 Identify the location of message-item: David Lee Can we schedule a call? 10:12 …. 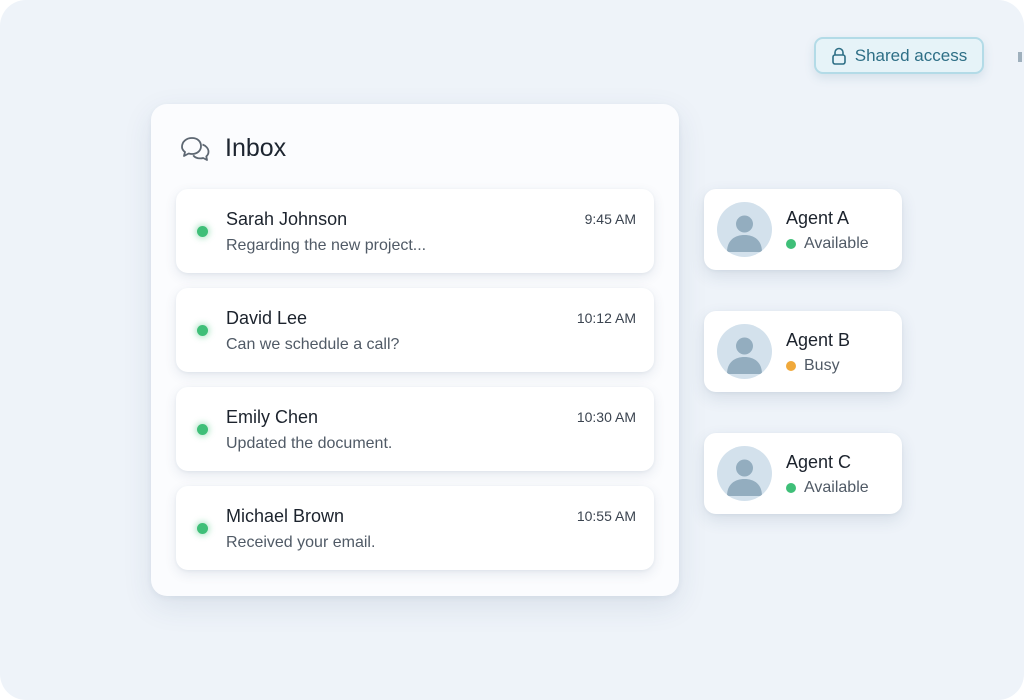
(415, 330).